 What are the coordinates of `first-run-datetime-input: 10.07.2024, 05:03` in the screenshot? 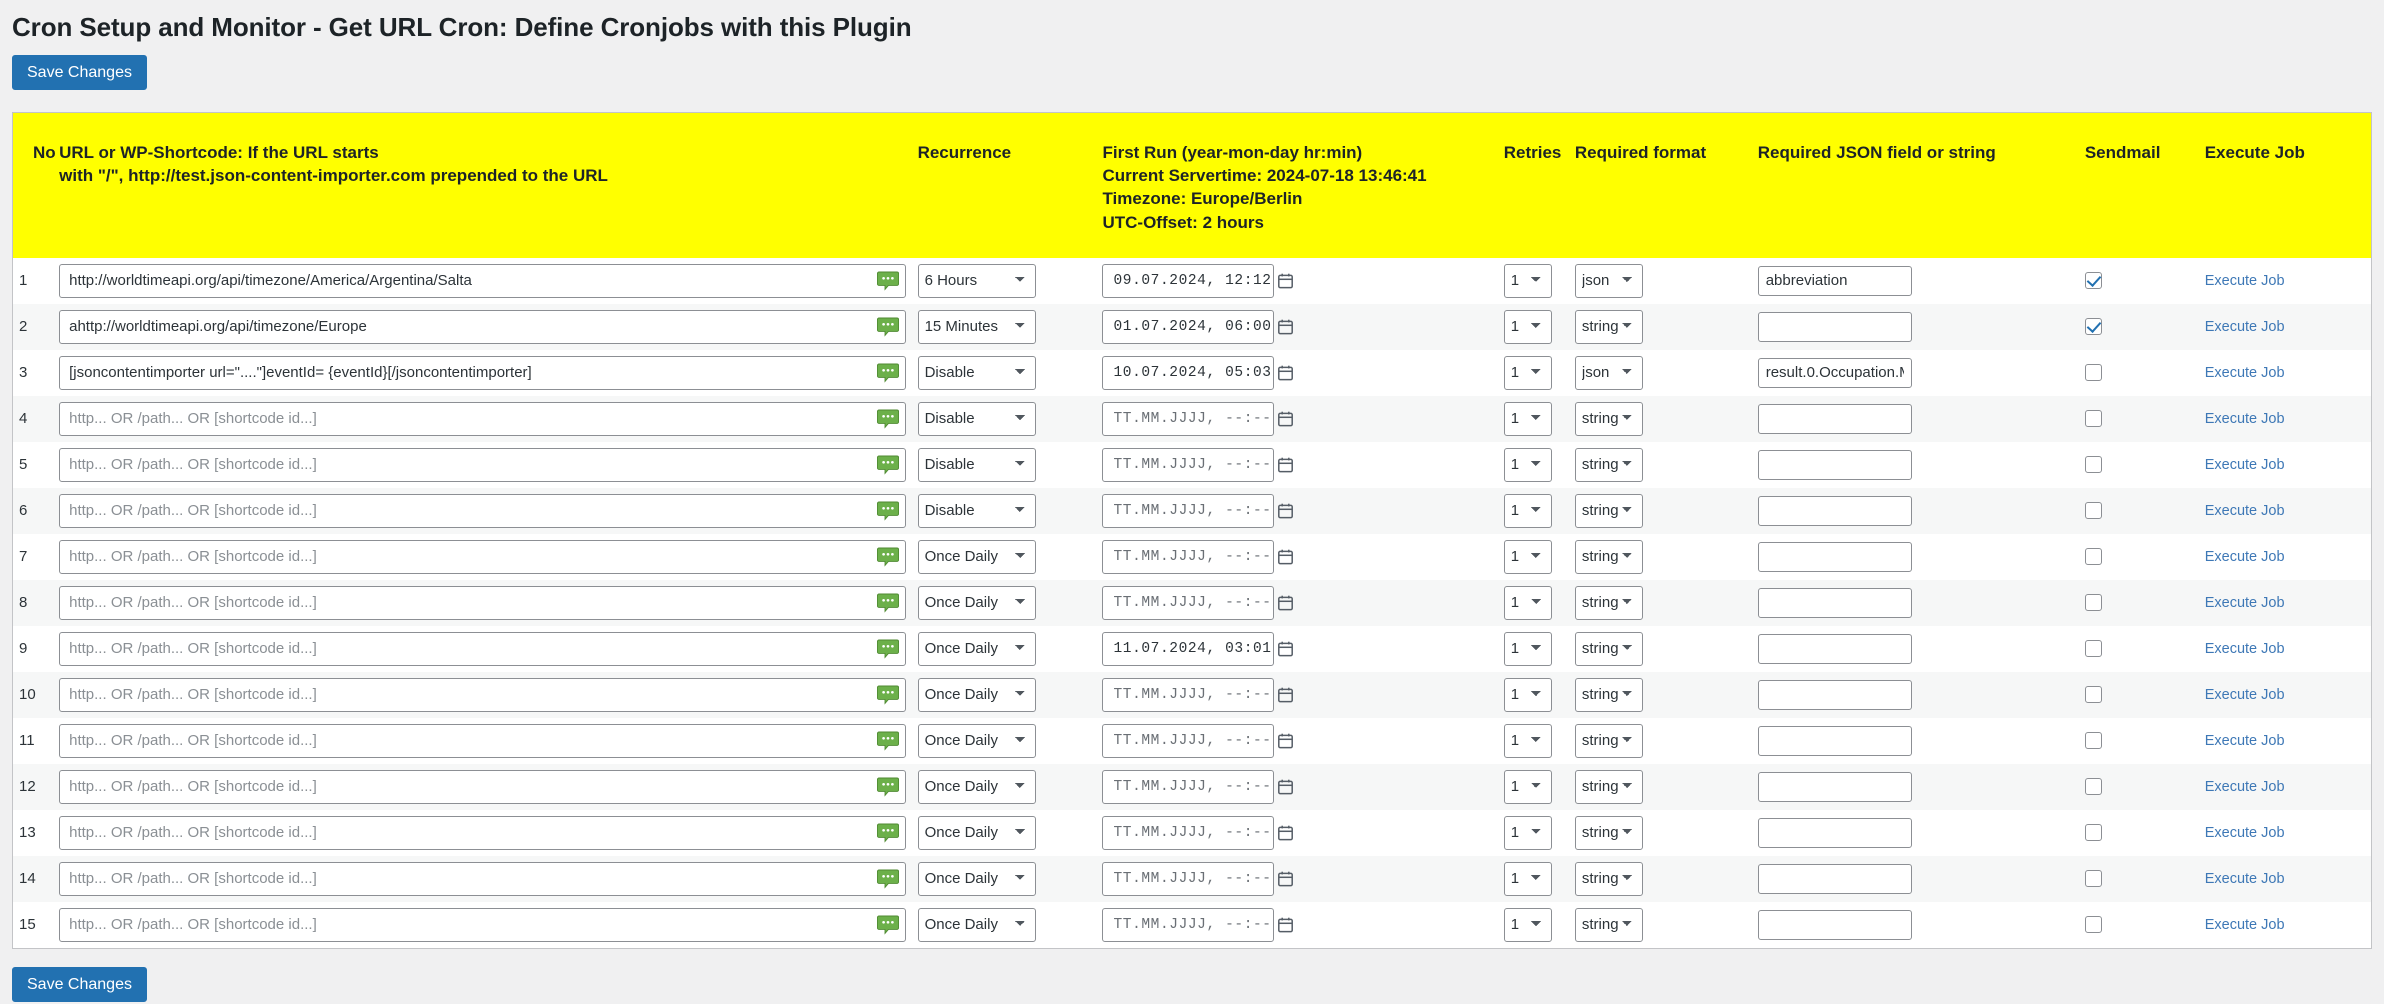 It's located at (1197, 372).